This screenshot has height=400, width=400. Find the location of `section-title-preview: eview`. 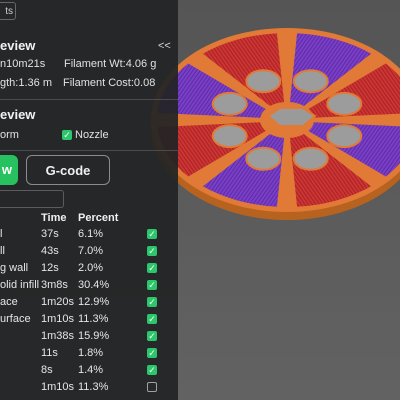

section-title-preview: eview is located at coordinates (18, 45).